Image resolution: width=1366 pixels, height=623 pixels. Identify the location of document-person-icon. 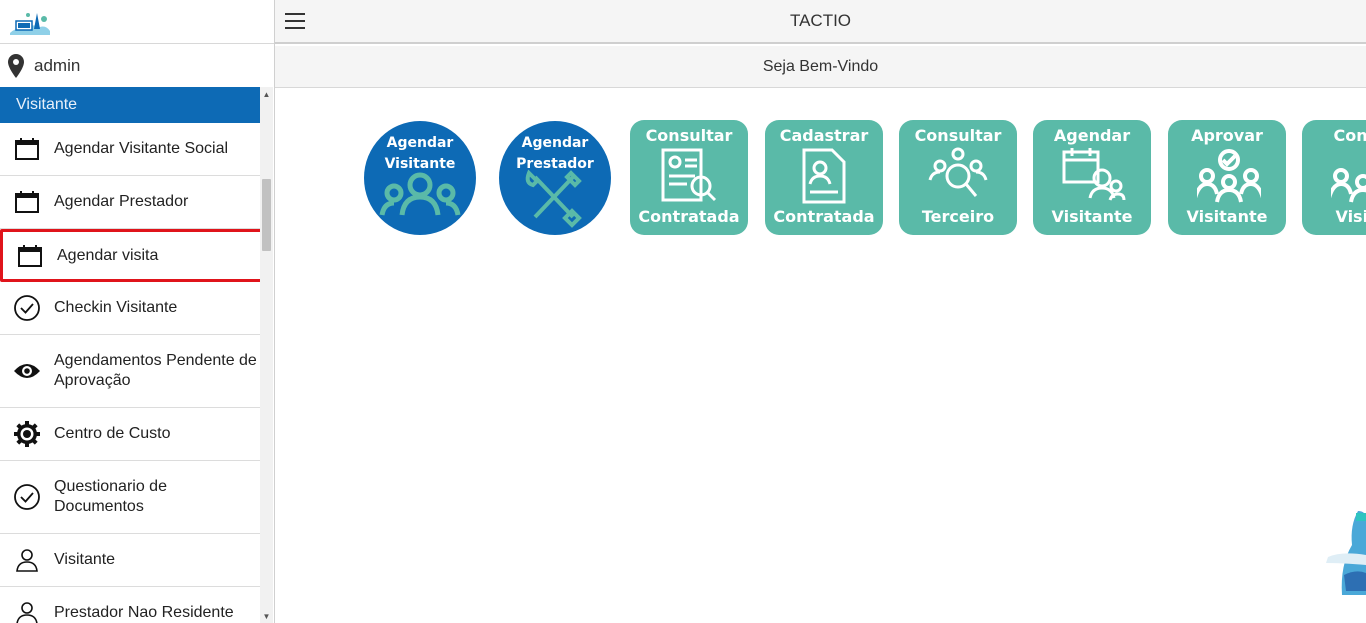
(824, 176).